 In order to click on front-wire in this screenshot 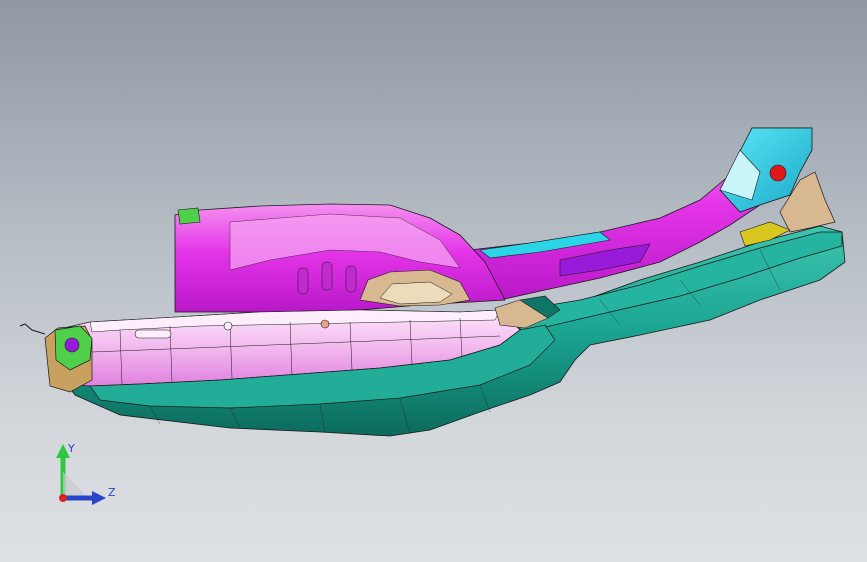, I will do `click(32, 329)`.